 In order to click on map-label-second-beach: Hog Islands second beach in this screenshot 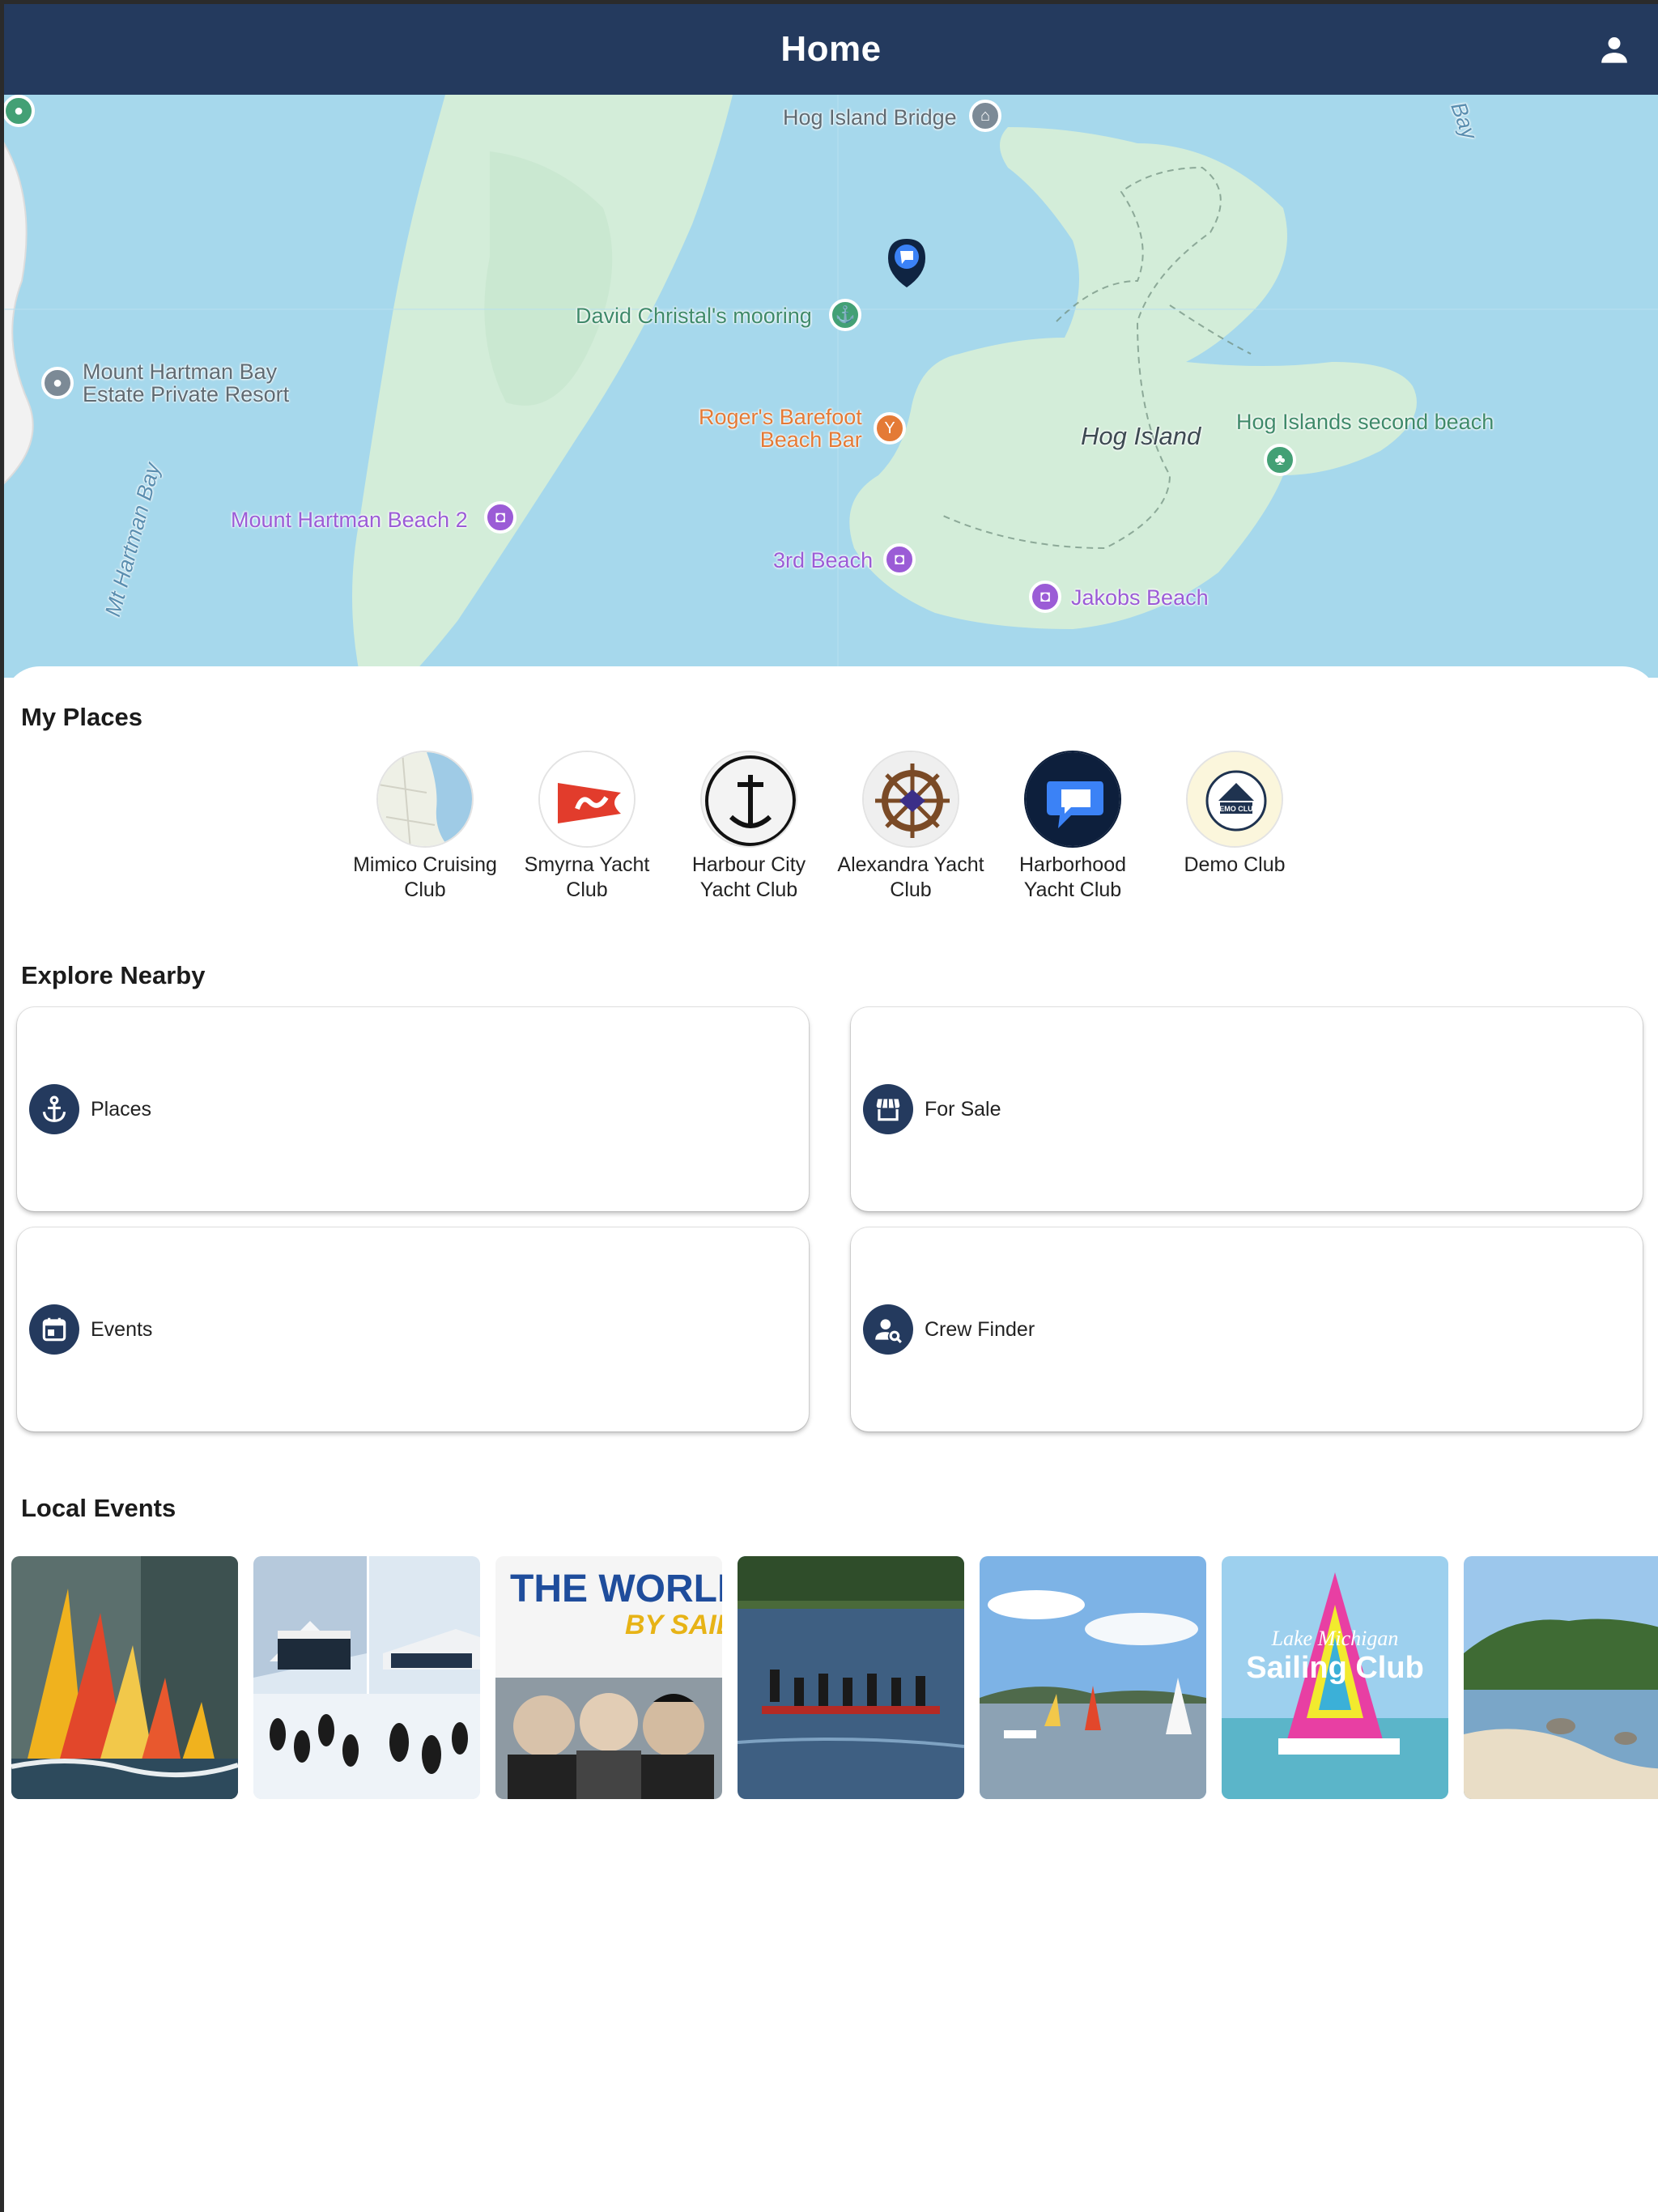, I will do `click(1365, 422)`.